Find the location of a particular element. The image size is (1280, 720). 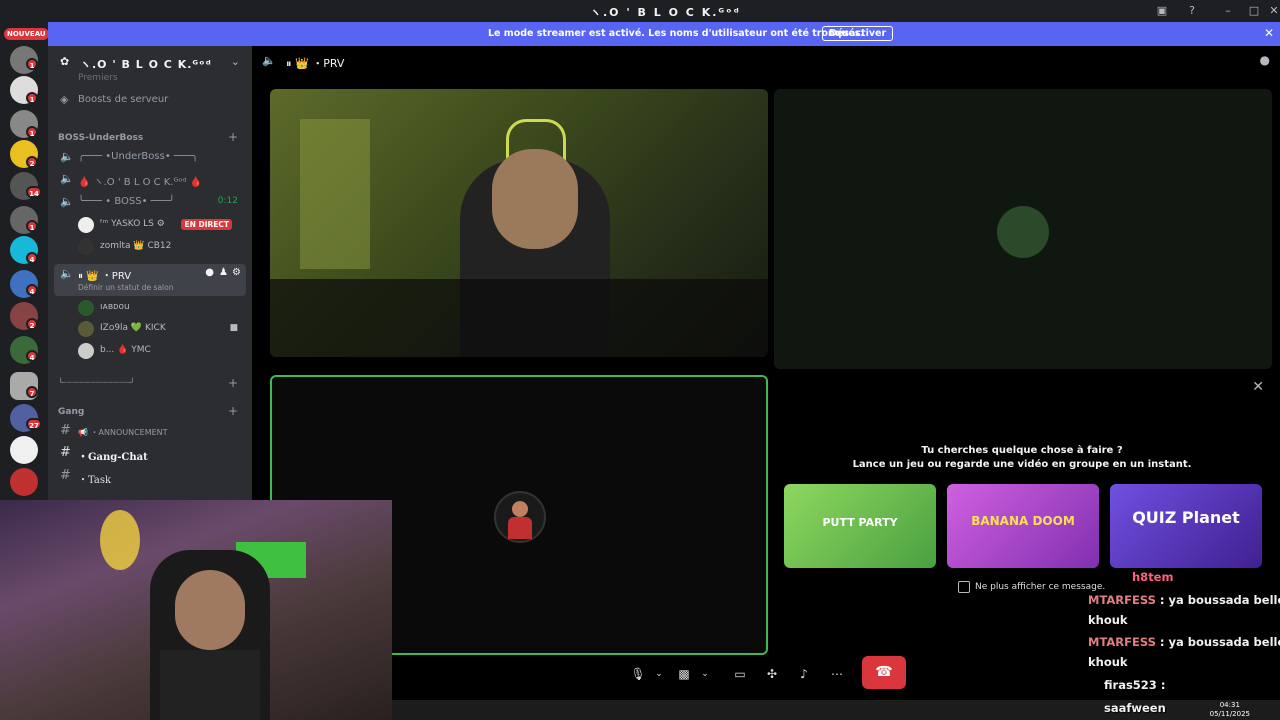

boosts-row: ◈ Boosts de serveur is located at coordinates (150, 100).